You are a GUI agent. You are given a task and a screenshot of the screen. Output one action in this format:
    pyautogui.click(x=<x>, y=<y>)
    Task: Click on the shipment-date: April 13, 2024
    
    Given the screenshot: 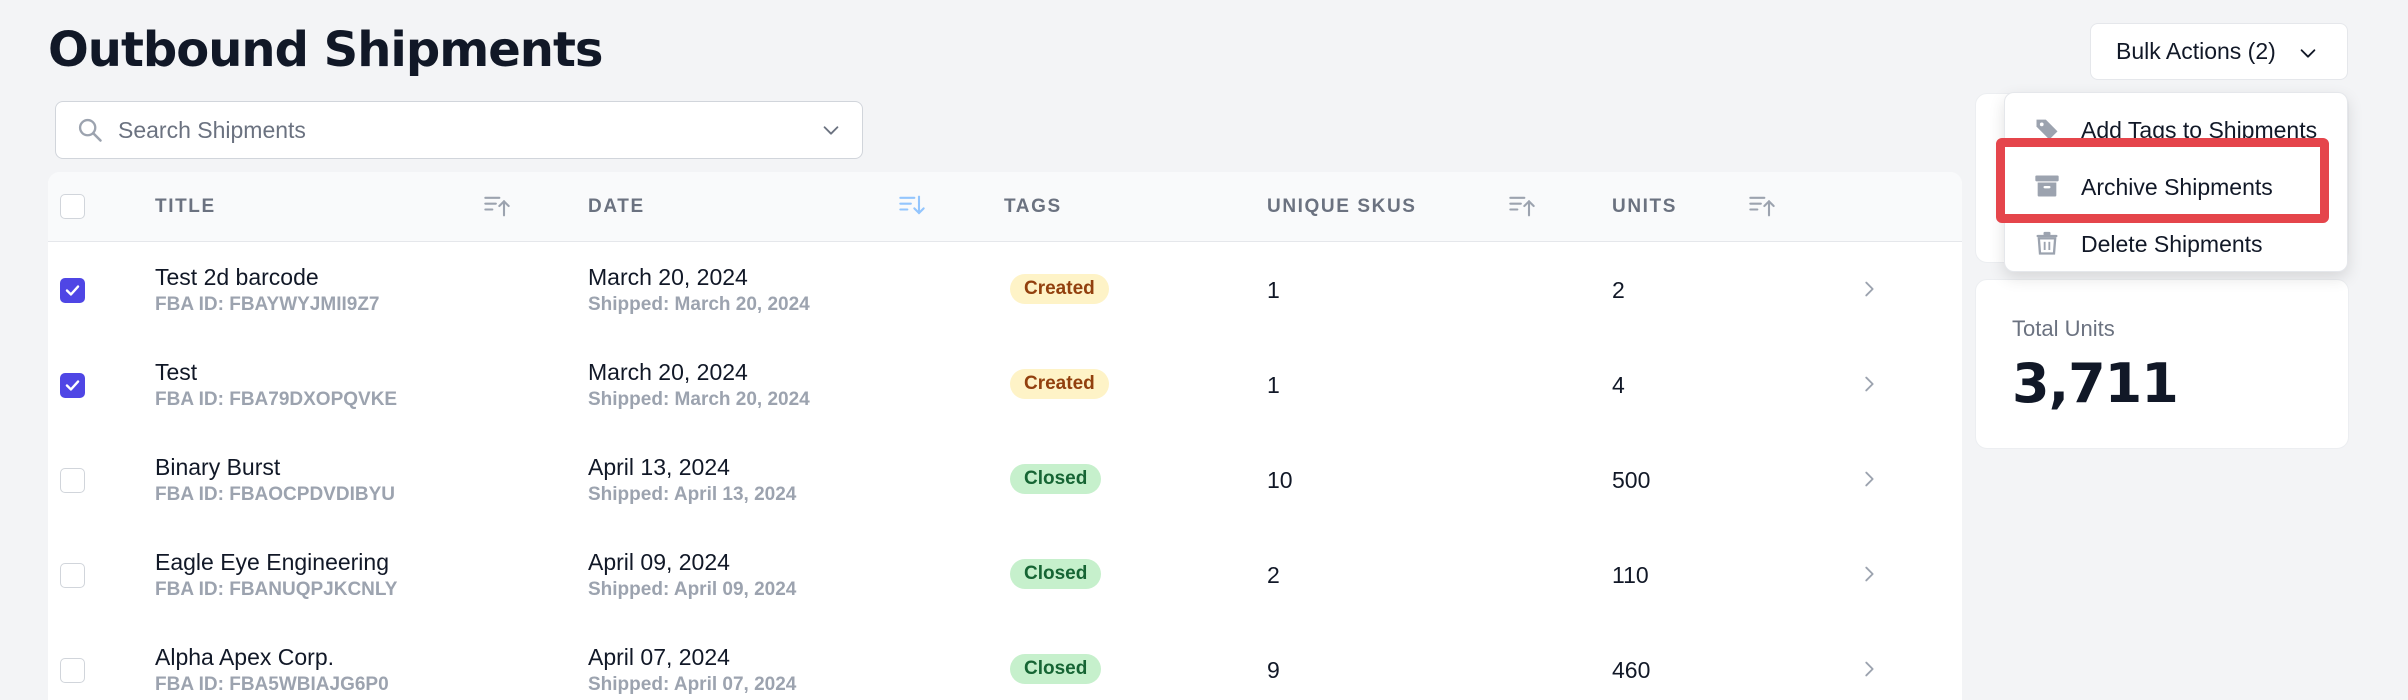 What is the action you would take?
    pyautogui.click(x=659, y=467)
    